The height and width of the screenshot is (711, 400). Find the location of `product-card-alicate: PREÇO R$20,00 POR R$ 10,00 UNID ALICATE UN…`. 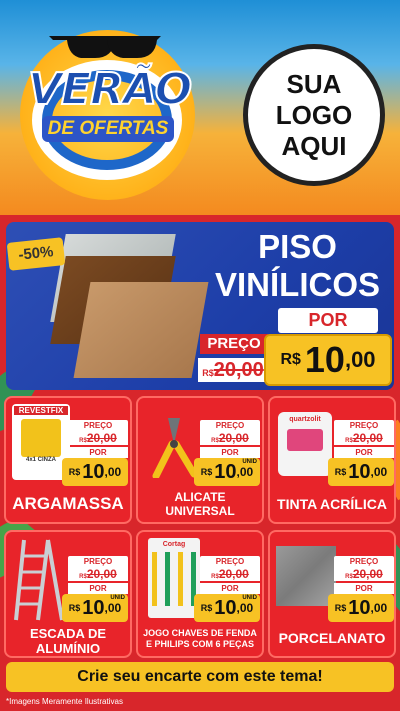

product-card-alicate: PREÇO R$20,00 POR R$ 10,00 UNID ALICATE UN… is located at coordinates (200, 460).